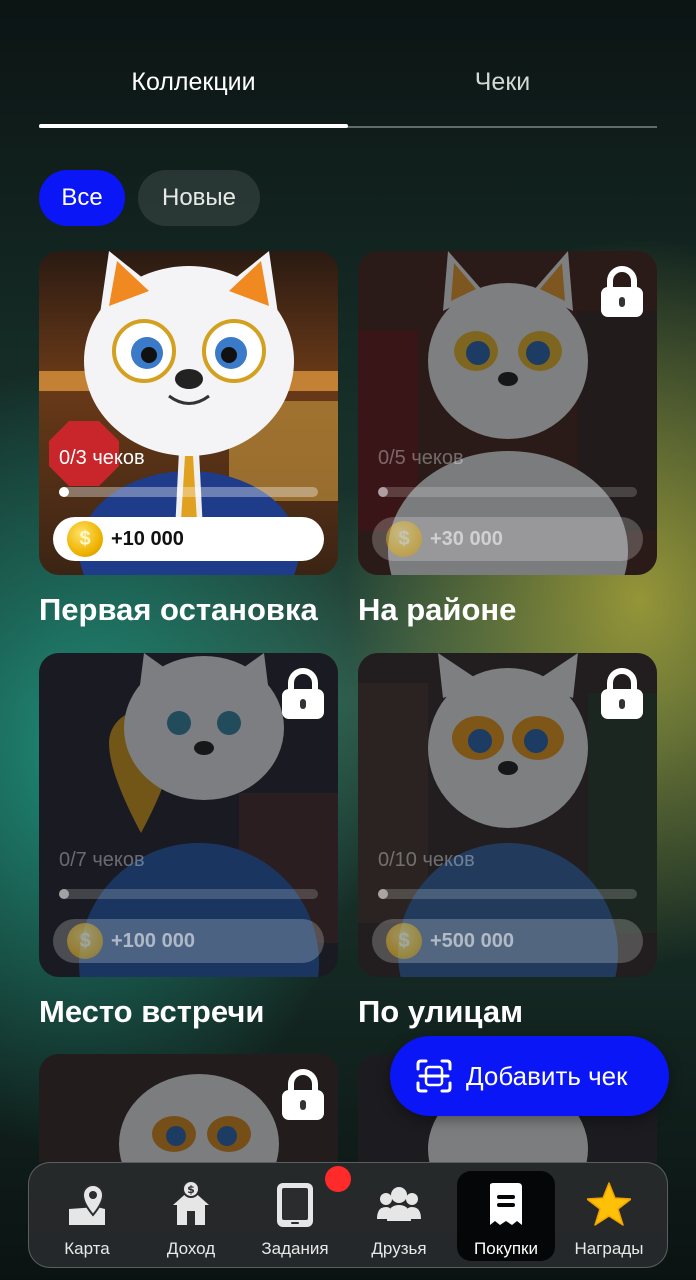  Describe the element at coordinates (188, 815) in the screenshot. I see `collection-card-meeting-place: 0/7 чеков $ +100 000` at that location.